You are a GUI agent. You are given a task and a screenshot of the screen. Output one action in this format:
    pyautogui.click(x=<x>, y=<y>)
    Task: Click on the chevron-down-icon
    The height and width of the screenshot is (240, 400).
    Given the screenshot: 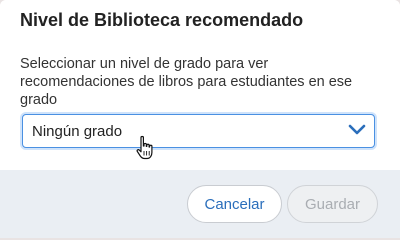 What is the action you would take?
    pyautogui.click(x=357, y=129)
    